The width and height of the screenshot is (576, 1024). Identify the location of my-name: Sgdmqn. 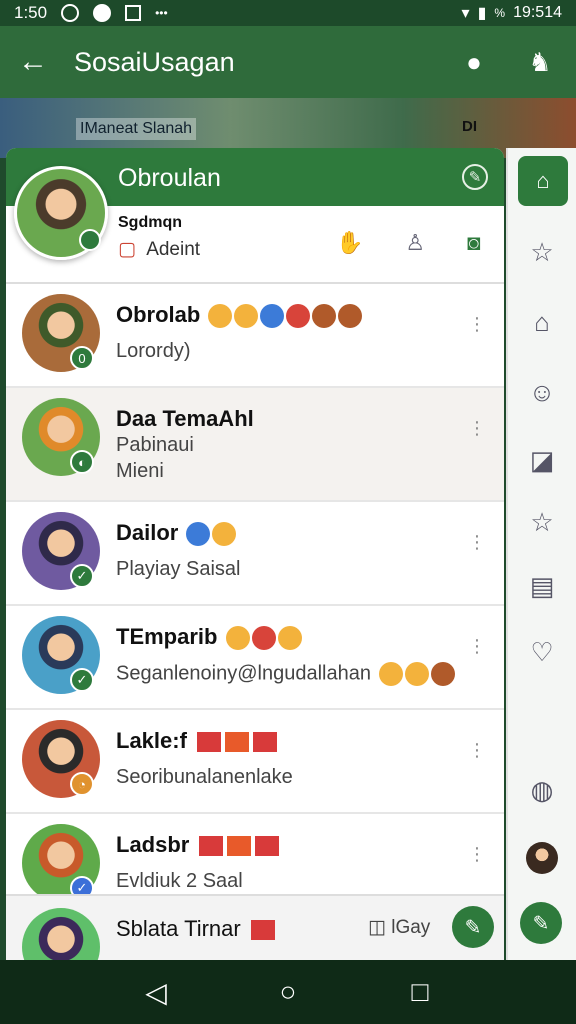
(150, 222).